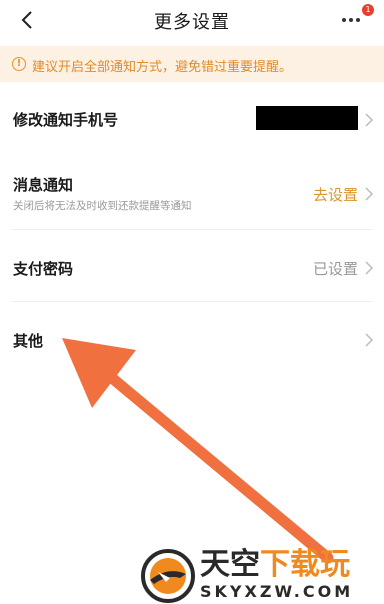 The width and height of the screenshot is (384, 604). Describe the element at coordinates (192, 193) in the screenshot. I see `settings-row-message-notify: 消息通知 关闭后将无法及时收到还款提醒等通知 去设置` at that location.